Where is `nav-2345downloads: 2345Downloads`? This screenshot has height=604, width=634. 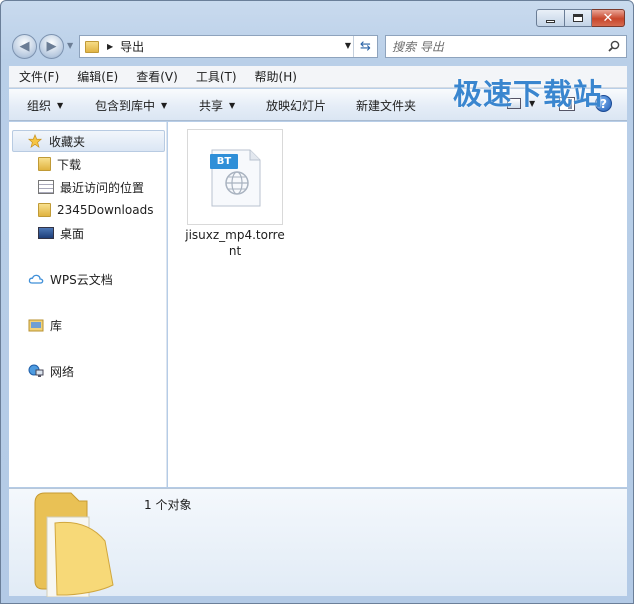
nav-2345downloads: 2345Downloads is located at coordinates (95, 210).